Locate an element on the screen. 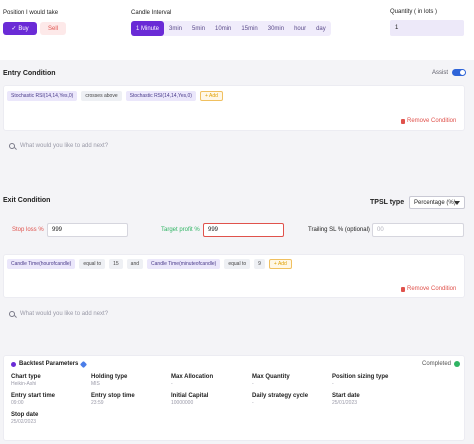 The height and width of the screenshot is (444, 474). entry-remove-label: Remove Condition is located at coordinates (432, 121).